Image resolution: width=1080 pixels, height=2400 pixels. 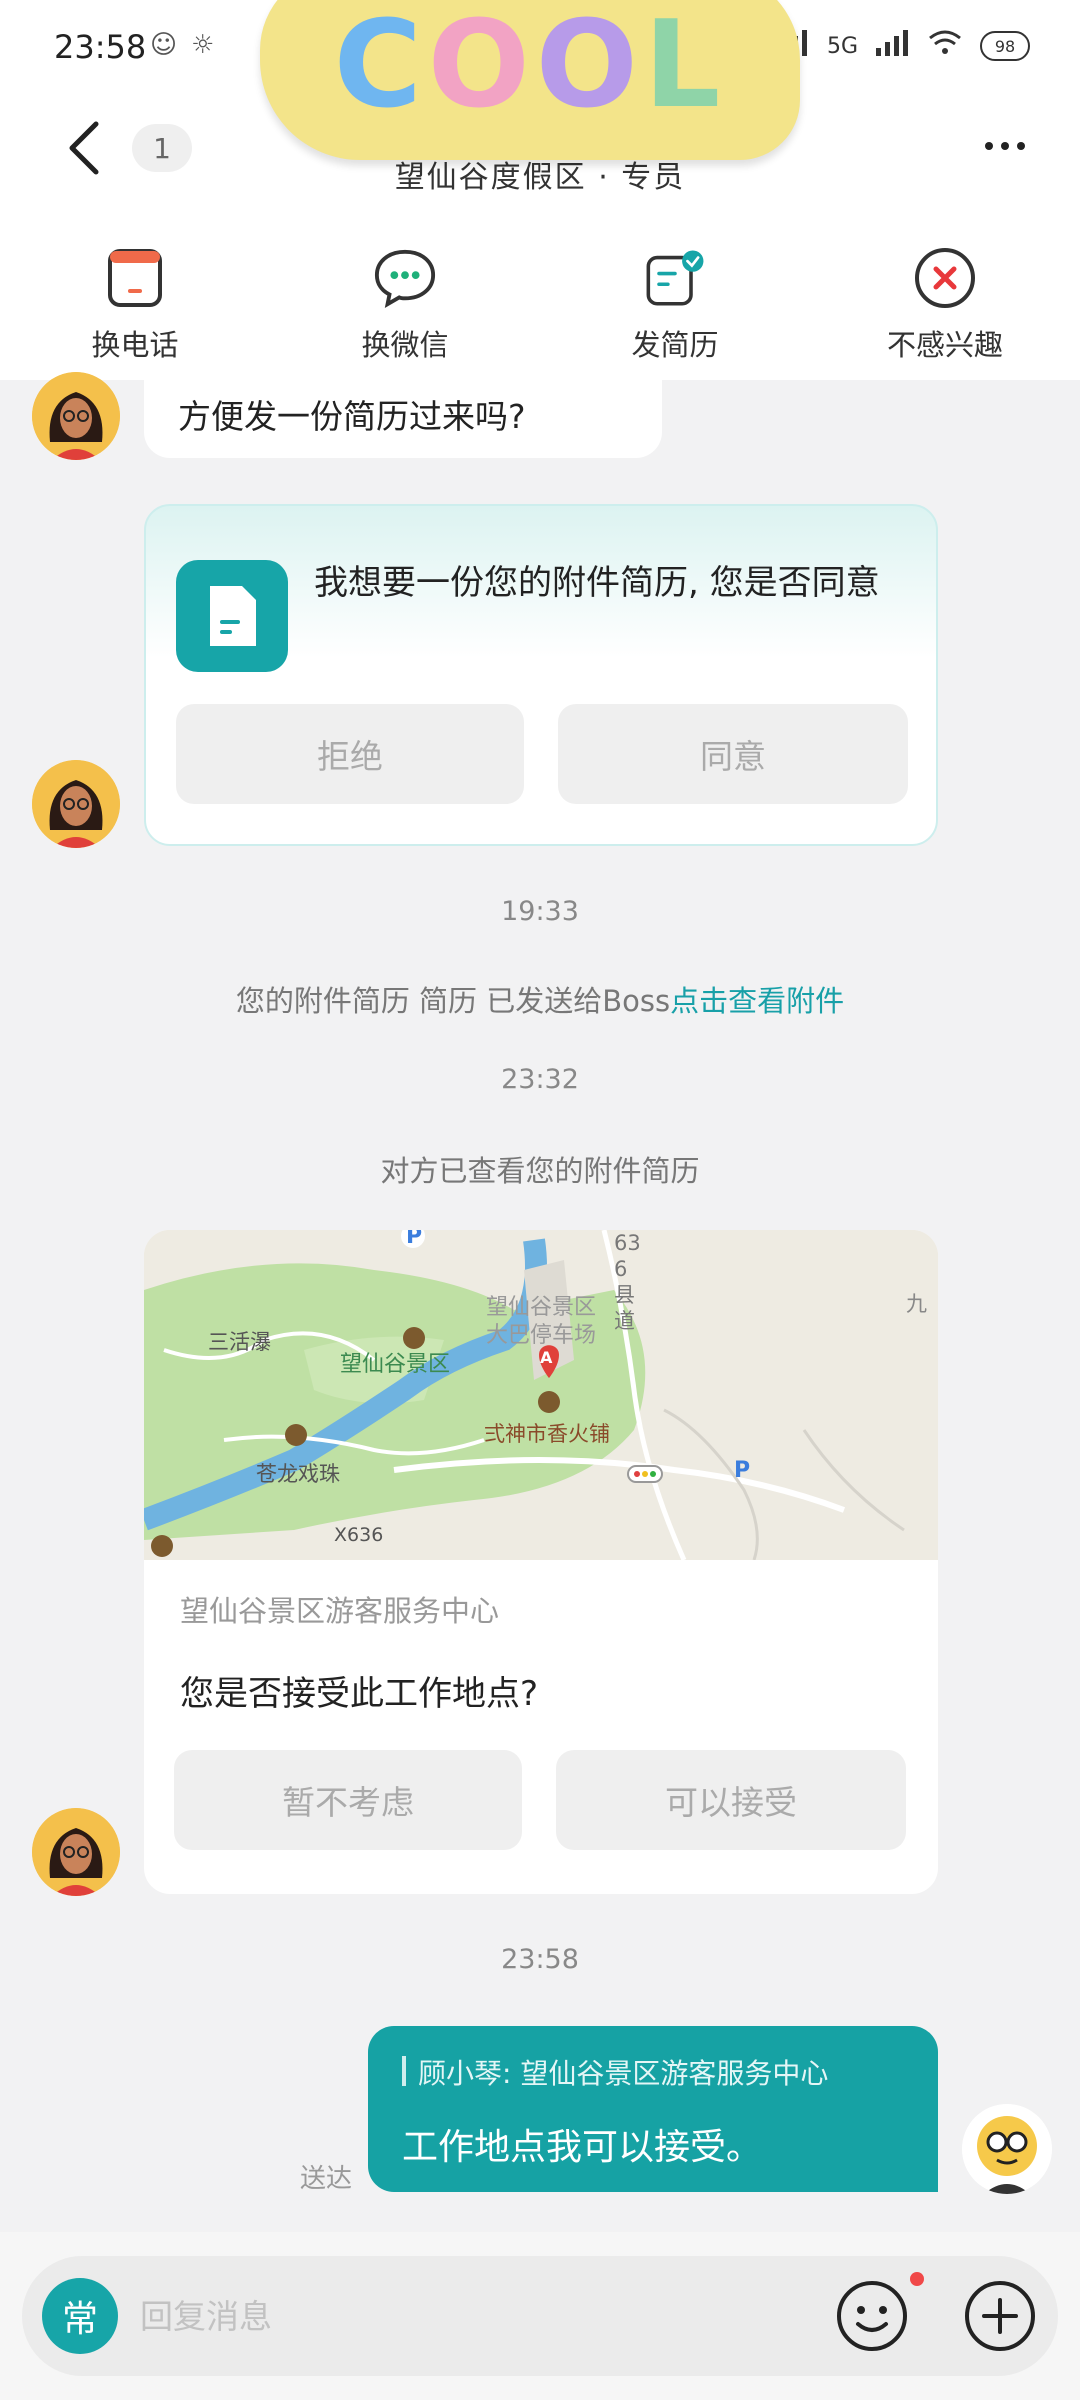 What do you see at coordinates (944, 345) in the screenshot?
I see `action-label: 不感兴趣` at bounding box center [944, 345].